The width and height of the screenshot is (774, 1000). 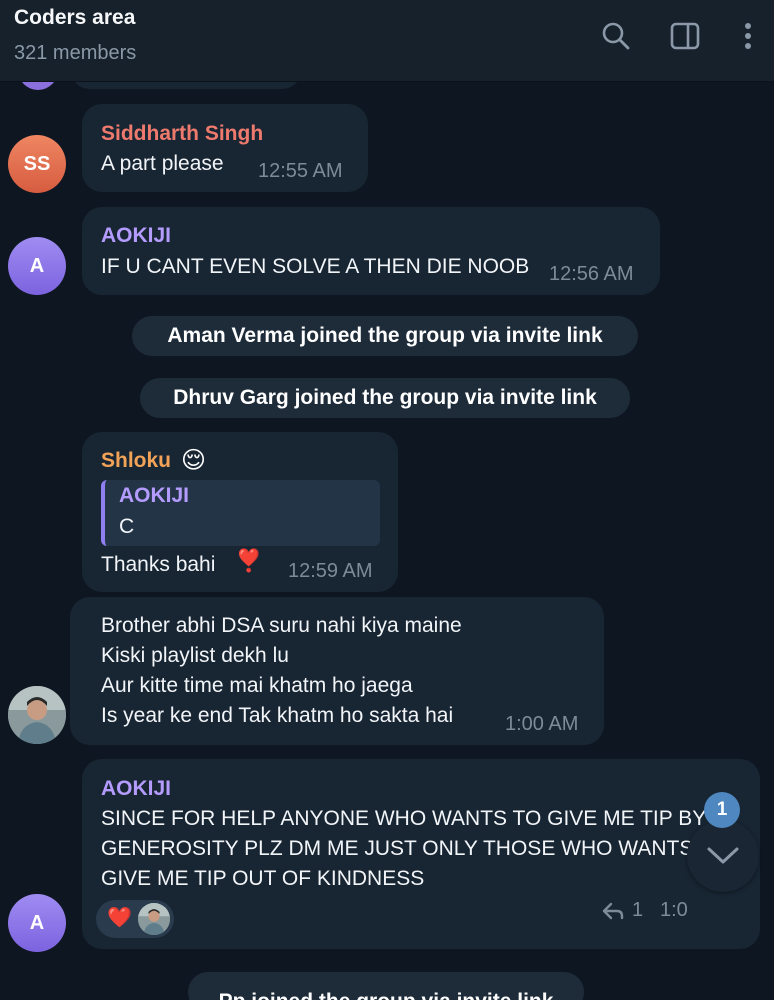 I want to click on sender-name: Siddharth Singh, so click(x=182, y=134).